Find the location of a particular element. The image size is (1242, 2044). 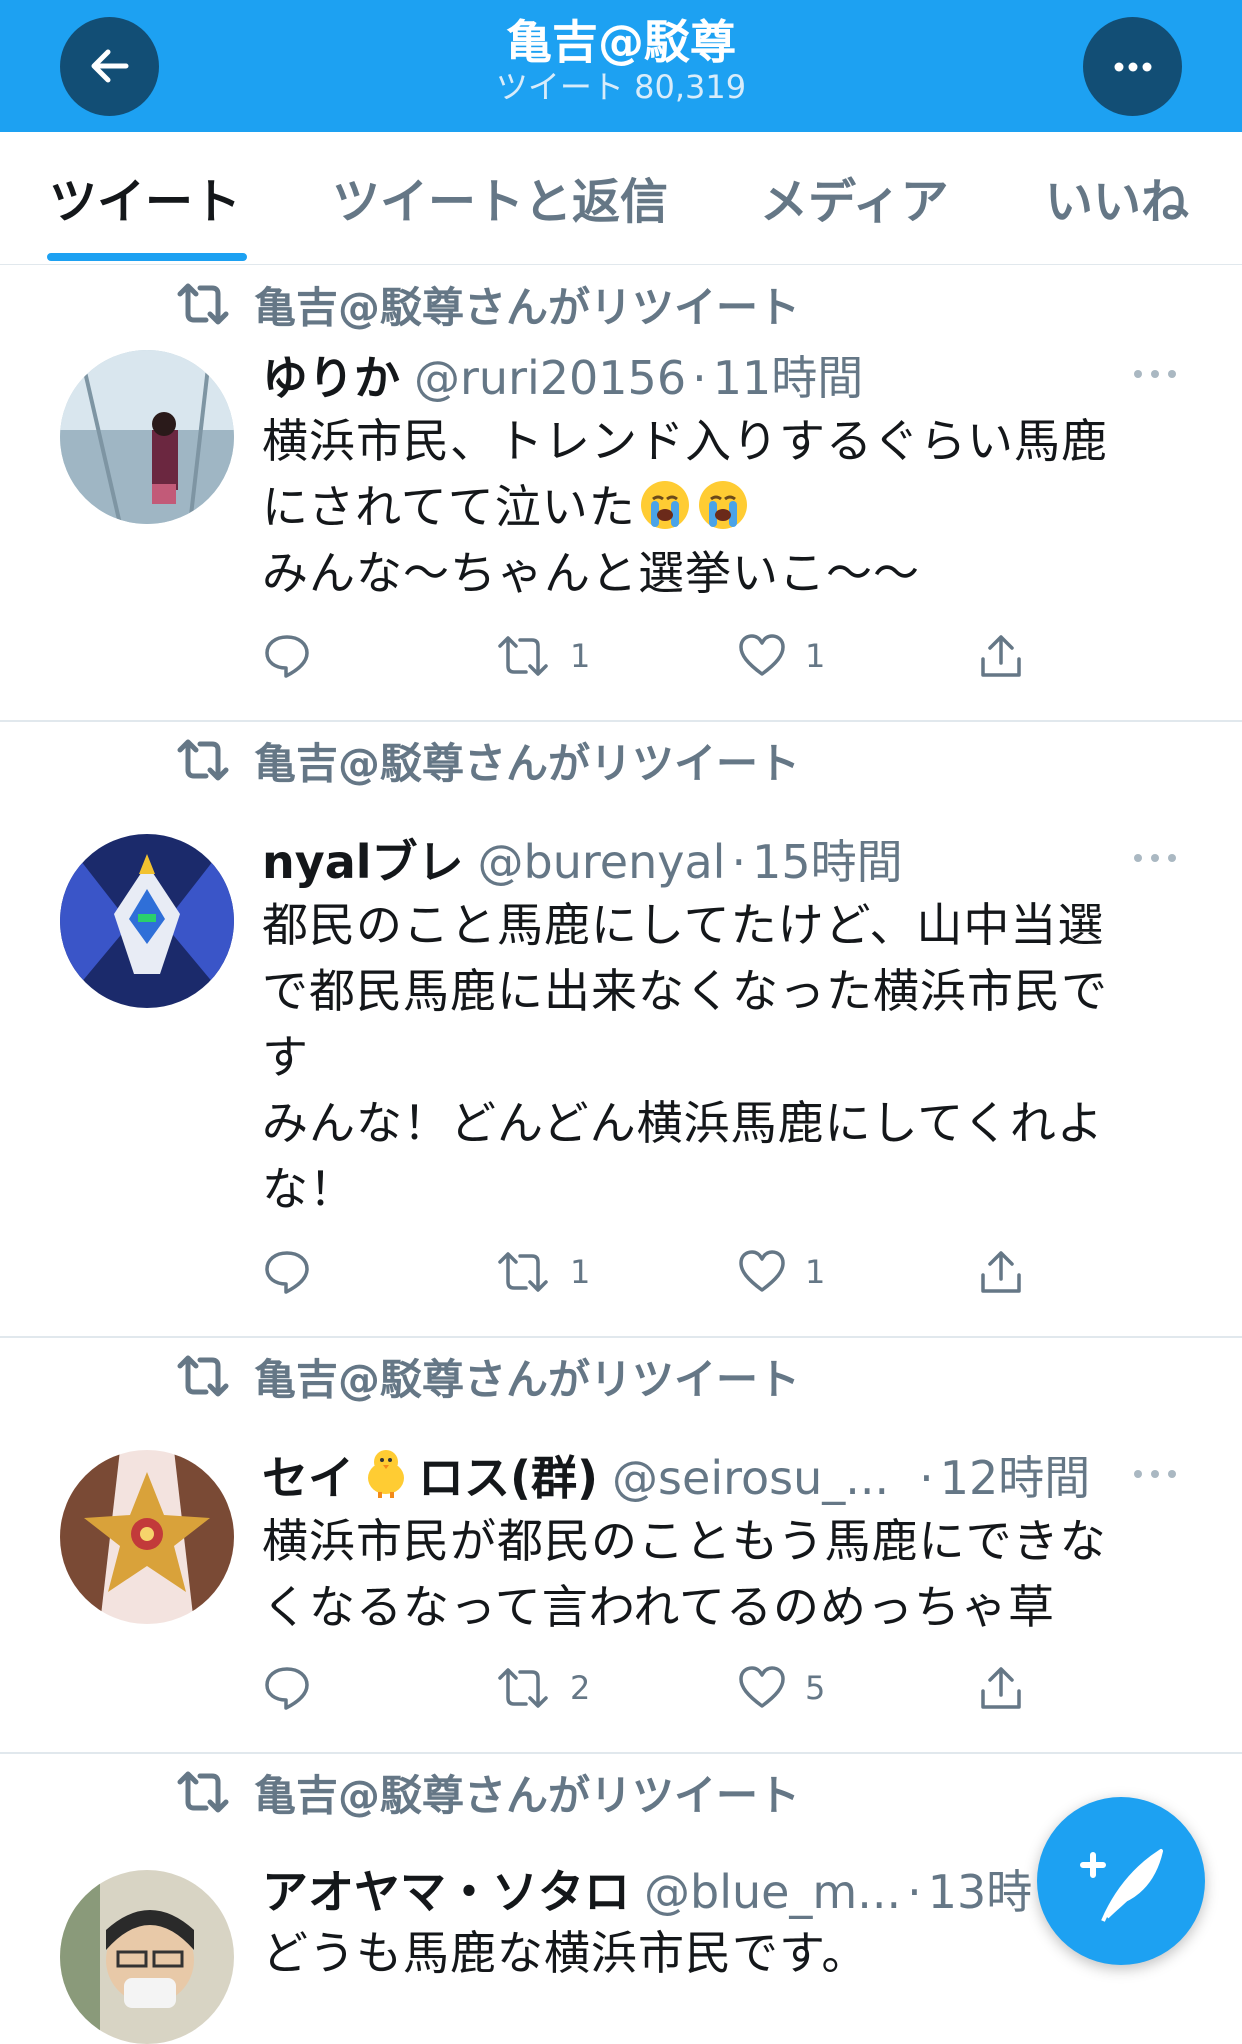

tweet-text-line: みんな！どんどん横浜馬鹿にしてくれよ is located at coordinates (683, 1123).